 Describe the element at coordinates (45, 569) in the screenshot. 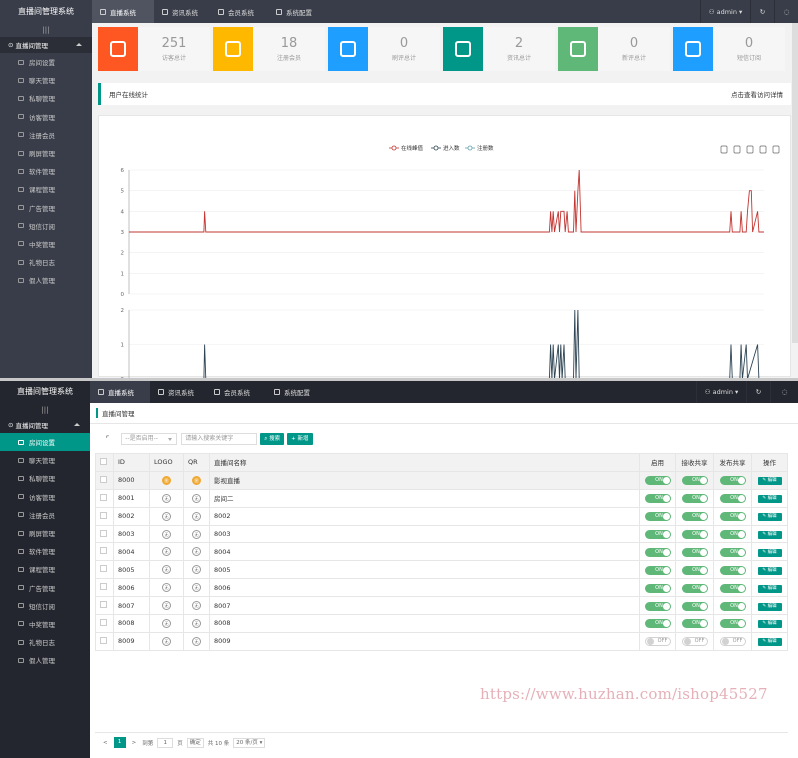

I see `sidebar-item: 课程管理` at that location.